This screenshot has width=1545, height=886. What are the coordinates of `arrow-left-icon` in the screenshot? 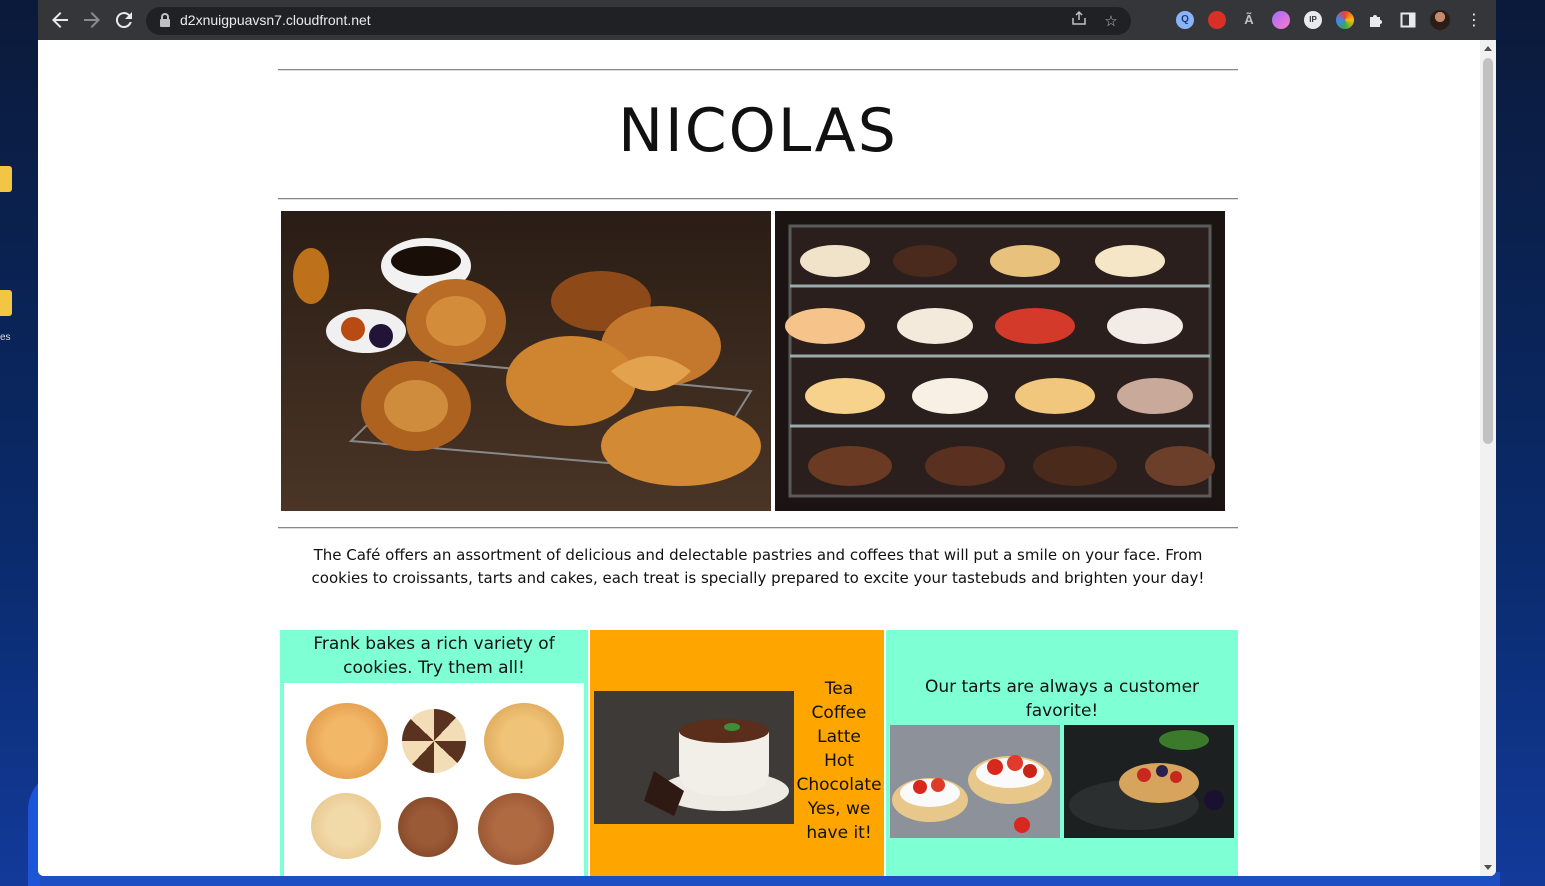 It's located at (60, 20).